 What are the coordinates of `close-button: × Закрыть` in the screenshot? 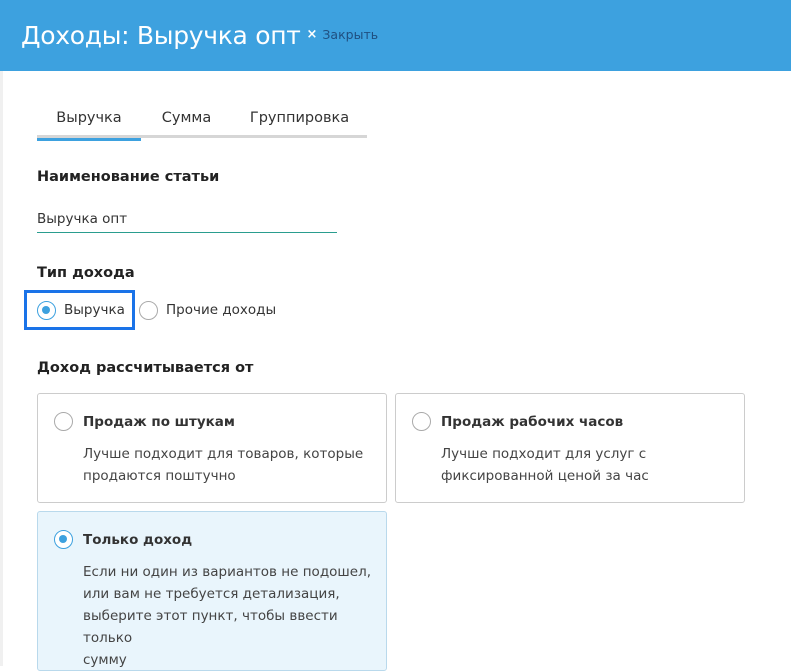 It's located at (343, 34).